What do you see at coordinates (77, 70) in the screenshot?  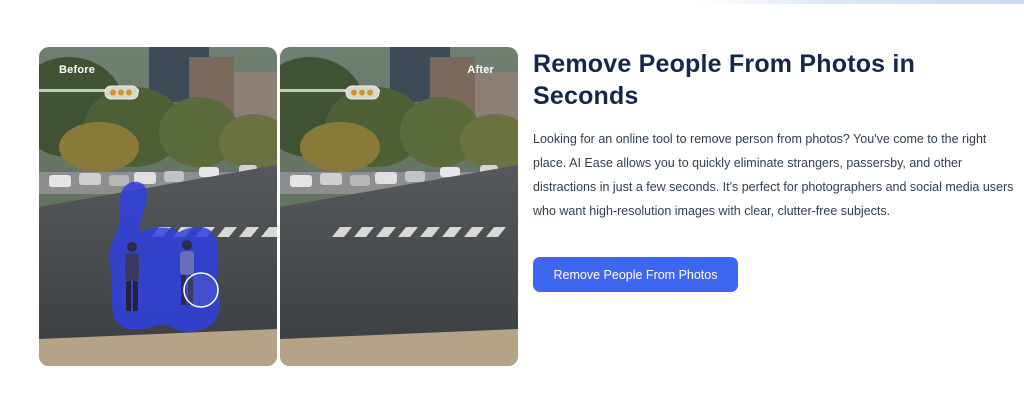 I see `before-label: Before` at bounding box center [77, 70].